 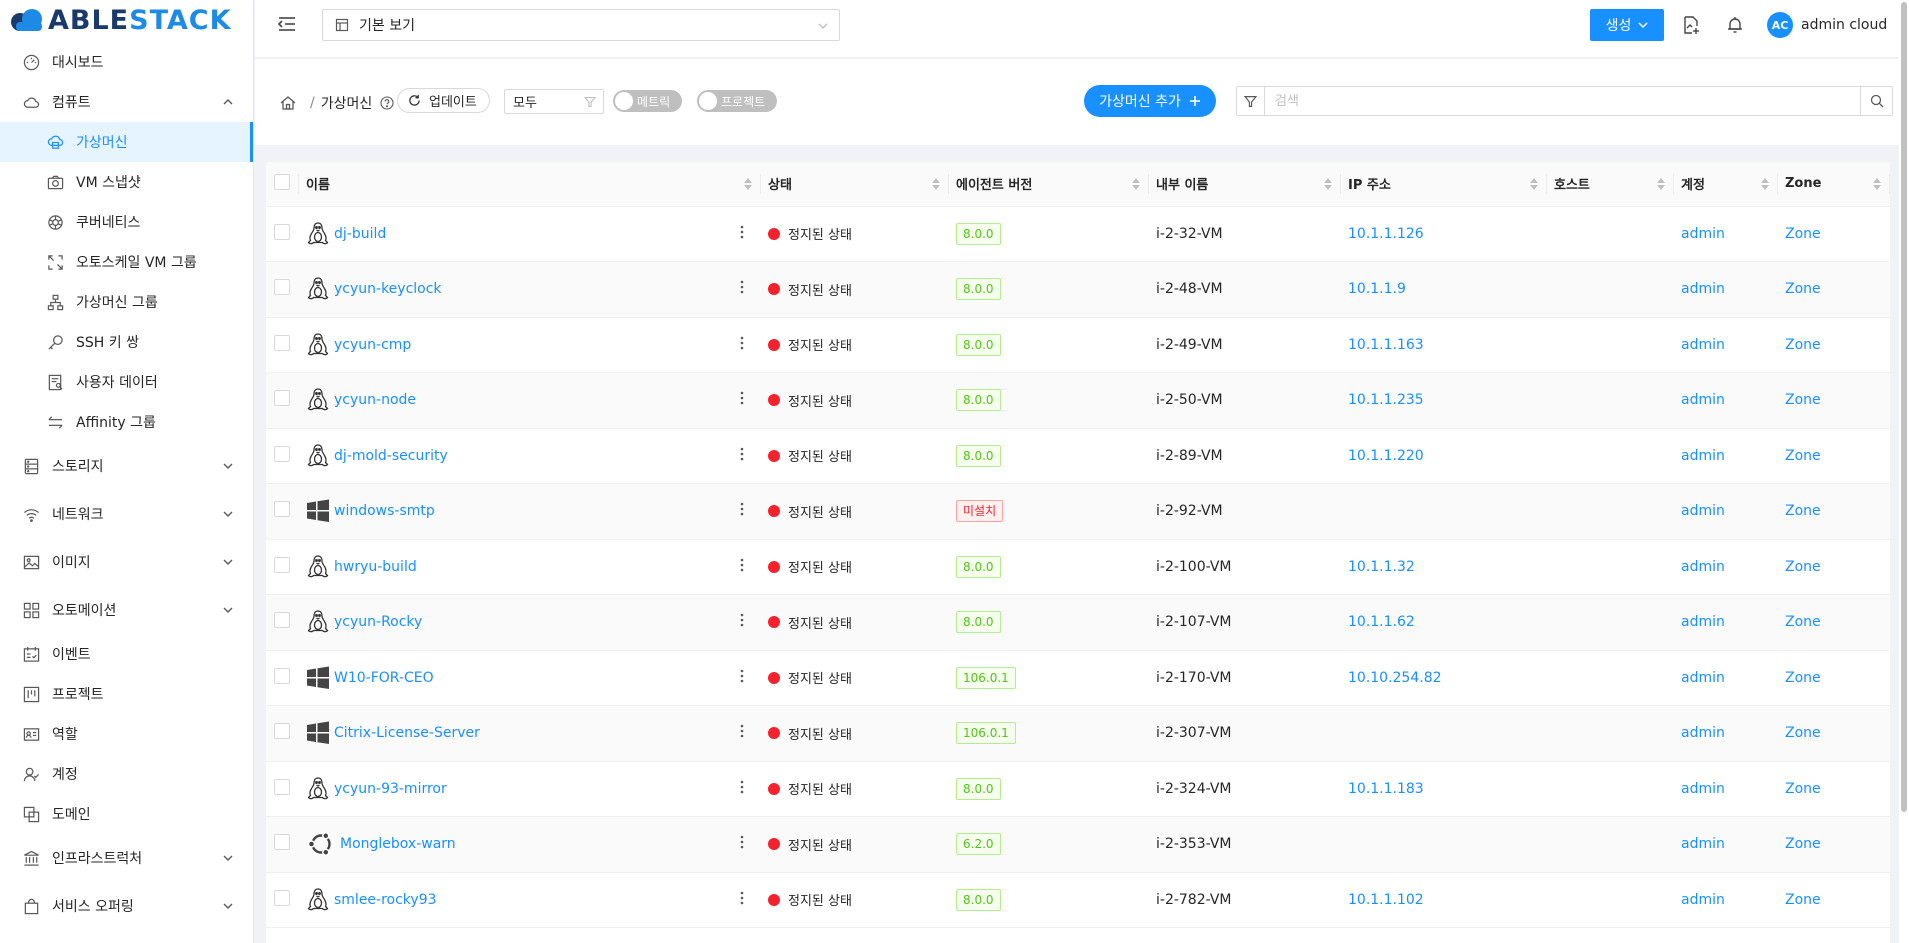 I want to click on bell-icon, so click(x=1735, y=25).